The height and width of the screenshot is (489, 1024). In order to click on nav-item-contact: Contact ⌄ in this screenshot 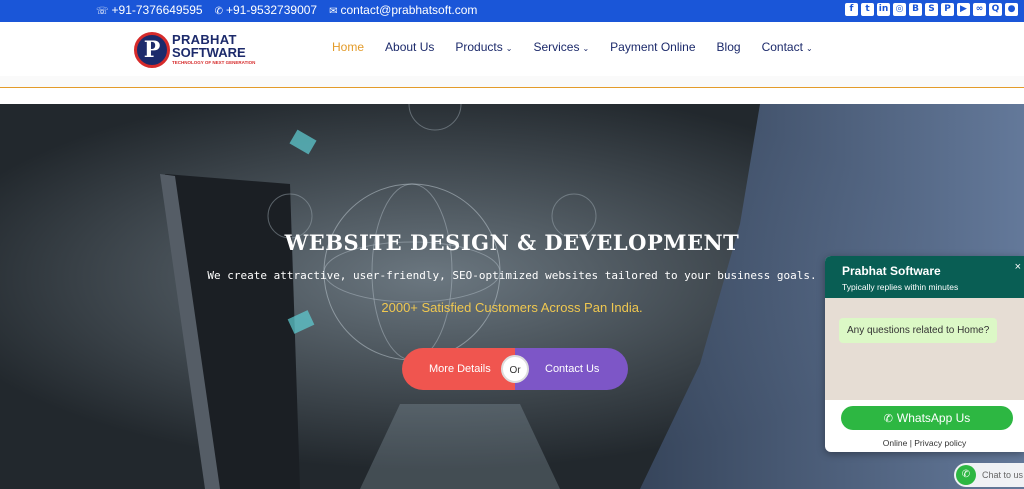, I will do `click(787, 47)`.